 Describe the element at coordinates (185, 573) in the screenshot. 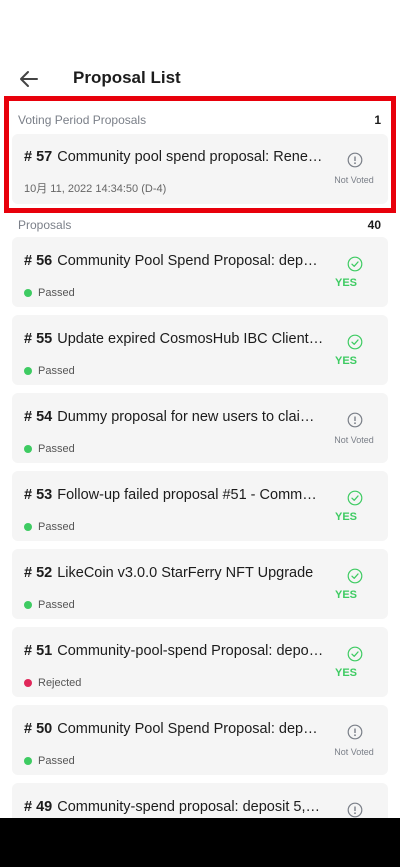

I see `proposal-title-text: LikeCoin v3.0.0 StarFerry NFT Upgrade` at that location.